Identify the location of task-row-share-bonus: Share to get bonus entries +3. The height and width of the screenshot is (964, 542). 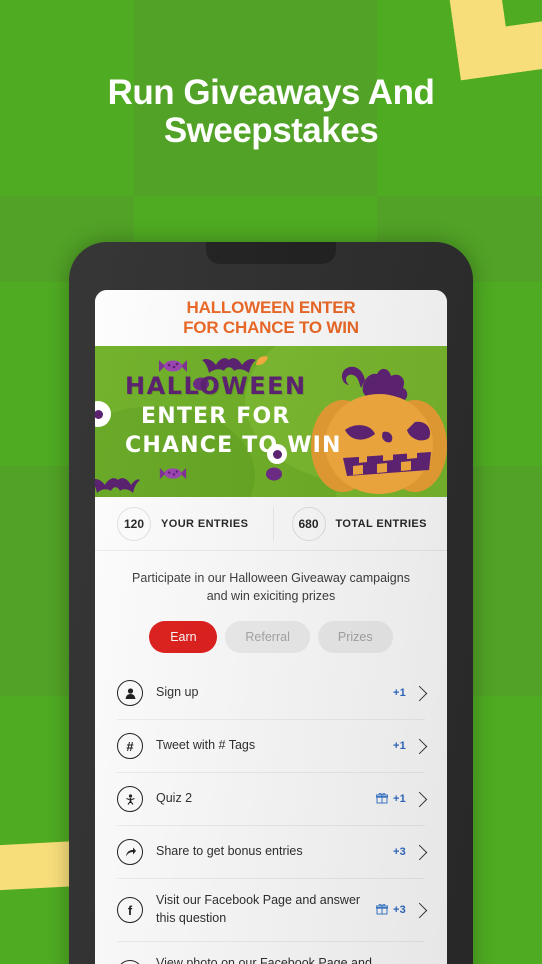
(272, 853).